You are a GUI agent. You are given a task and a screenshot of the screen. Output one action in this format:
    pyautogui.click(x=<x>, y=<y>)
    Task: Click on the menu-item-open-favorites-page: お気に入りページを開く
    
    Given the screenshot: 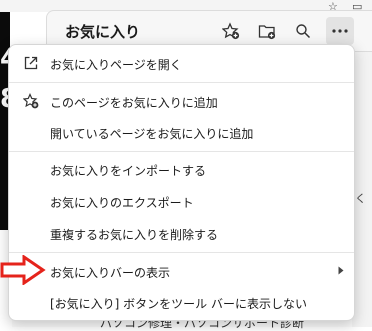 What is the action you would take?
    pyautogui.click(x=181, y=63)
    